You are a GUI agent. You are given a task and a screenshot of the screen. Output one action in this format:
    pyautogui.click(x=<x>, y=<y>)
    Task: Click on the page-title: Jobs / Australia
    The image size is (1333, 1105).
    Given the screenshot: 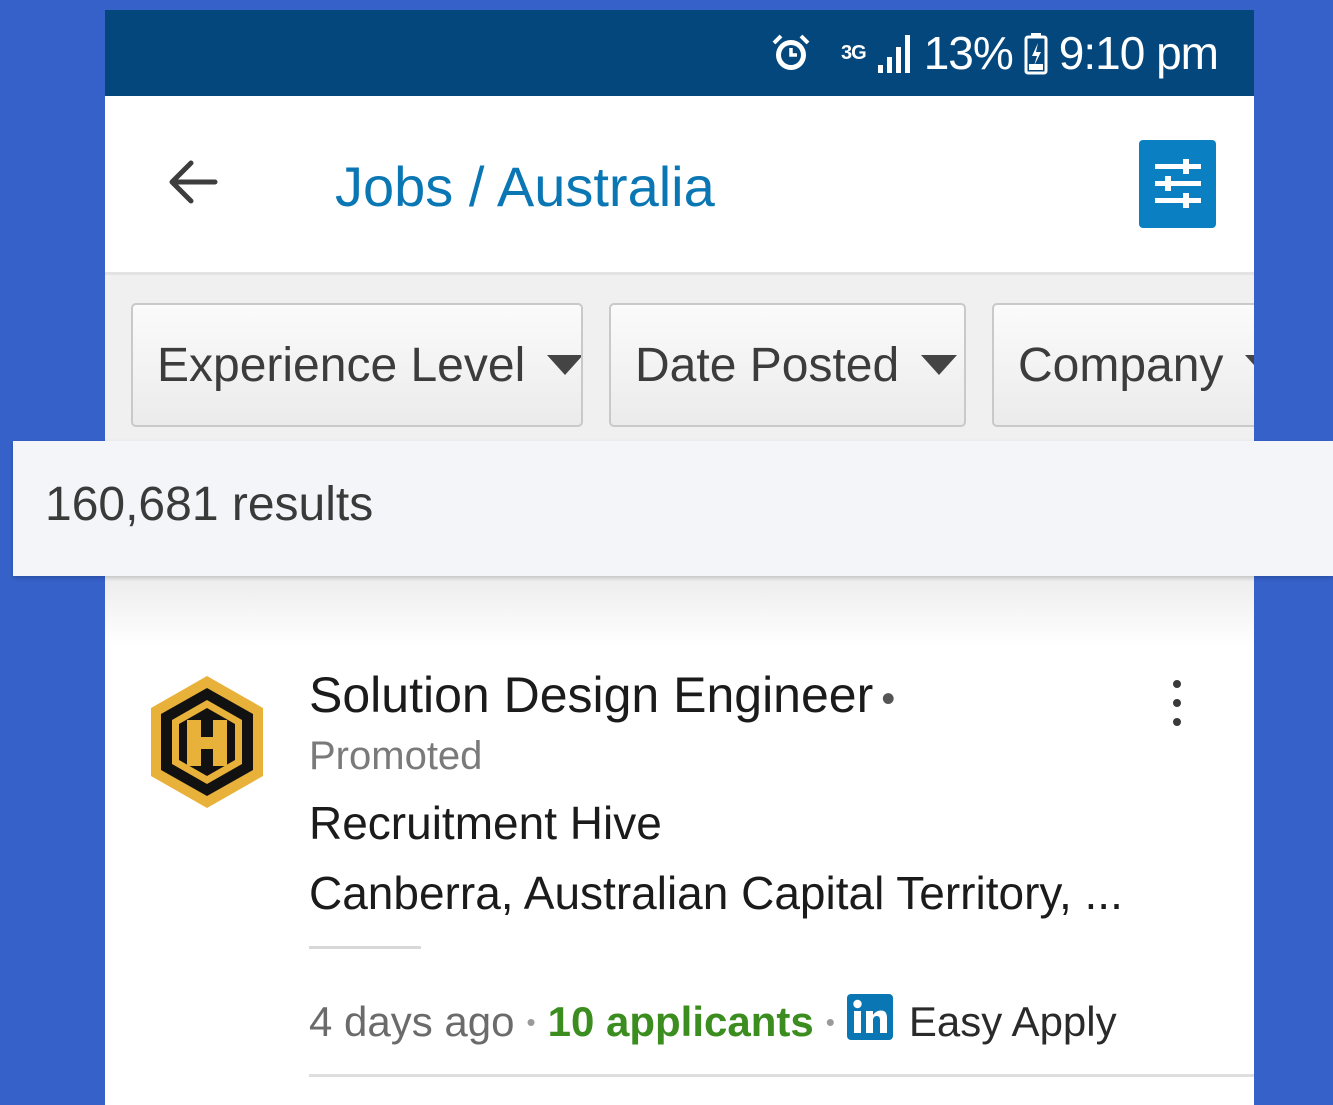 What is the action you would take?
    pyautogui.click(x=525, y=186)
    